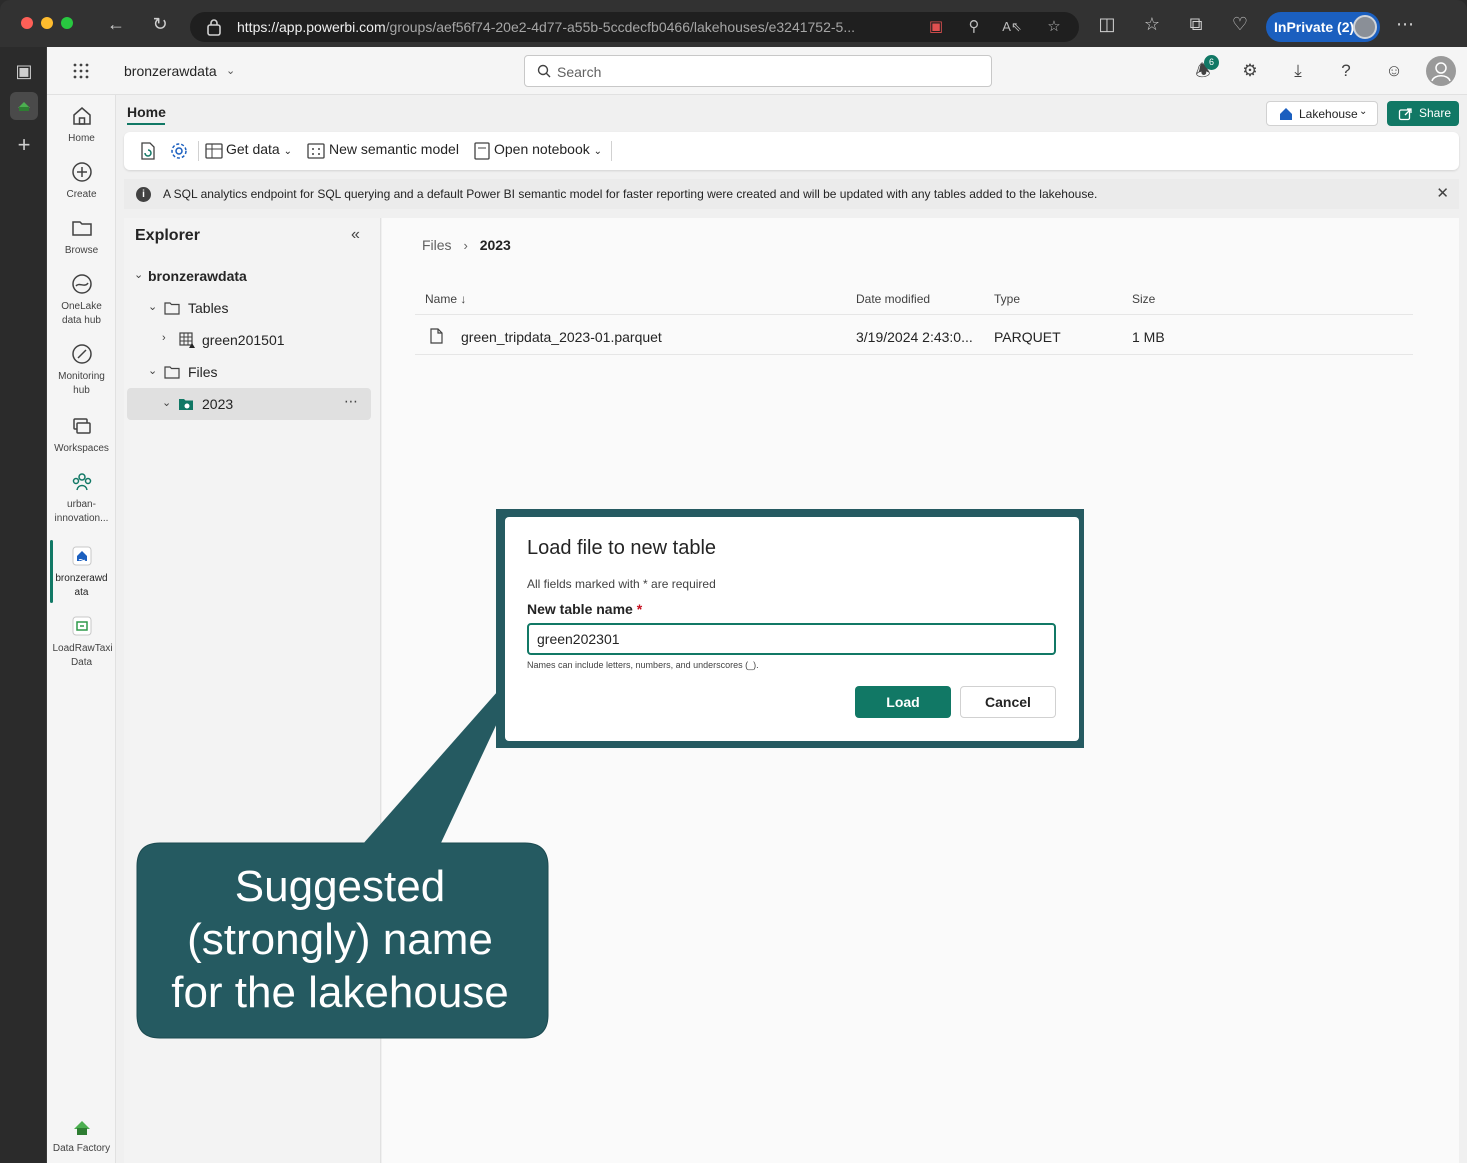 The image size is (1467, 1163). I want to click on table-name-input, so click(791, 639).